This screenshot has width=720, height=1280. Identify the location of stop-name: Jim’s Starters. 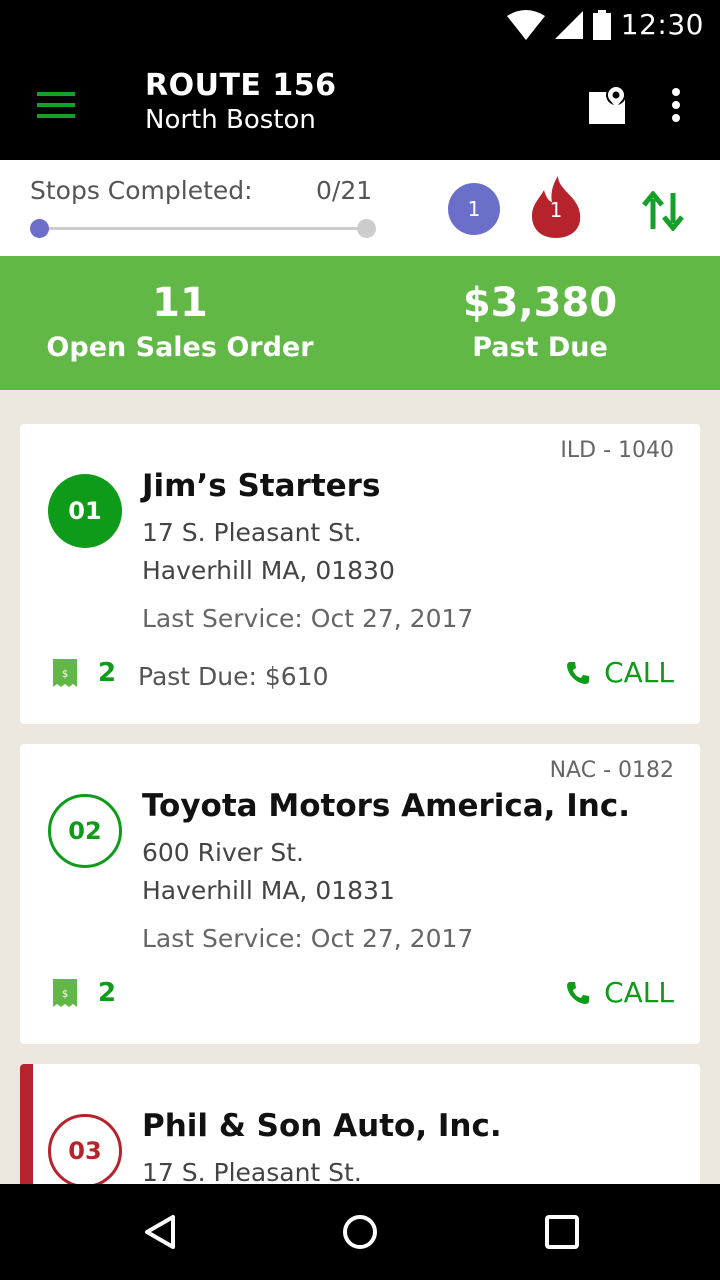
(261, 486).